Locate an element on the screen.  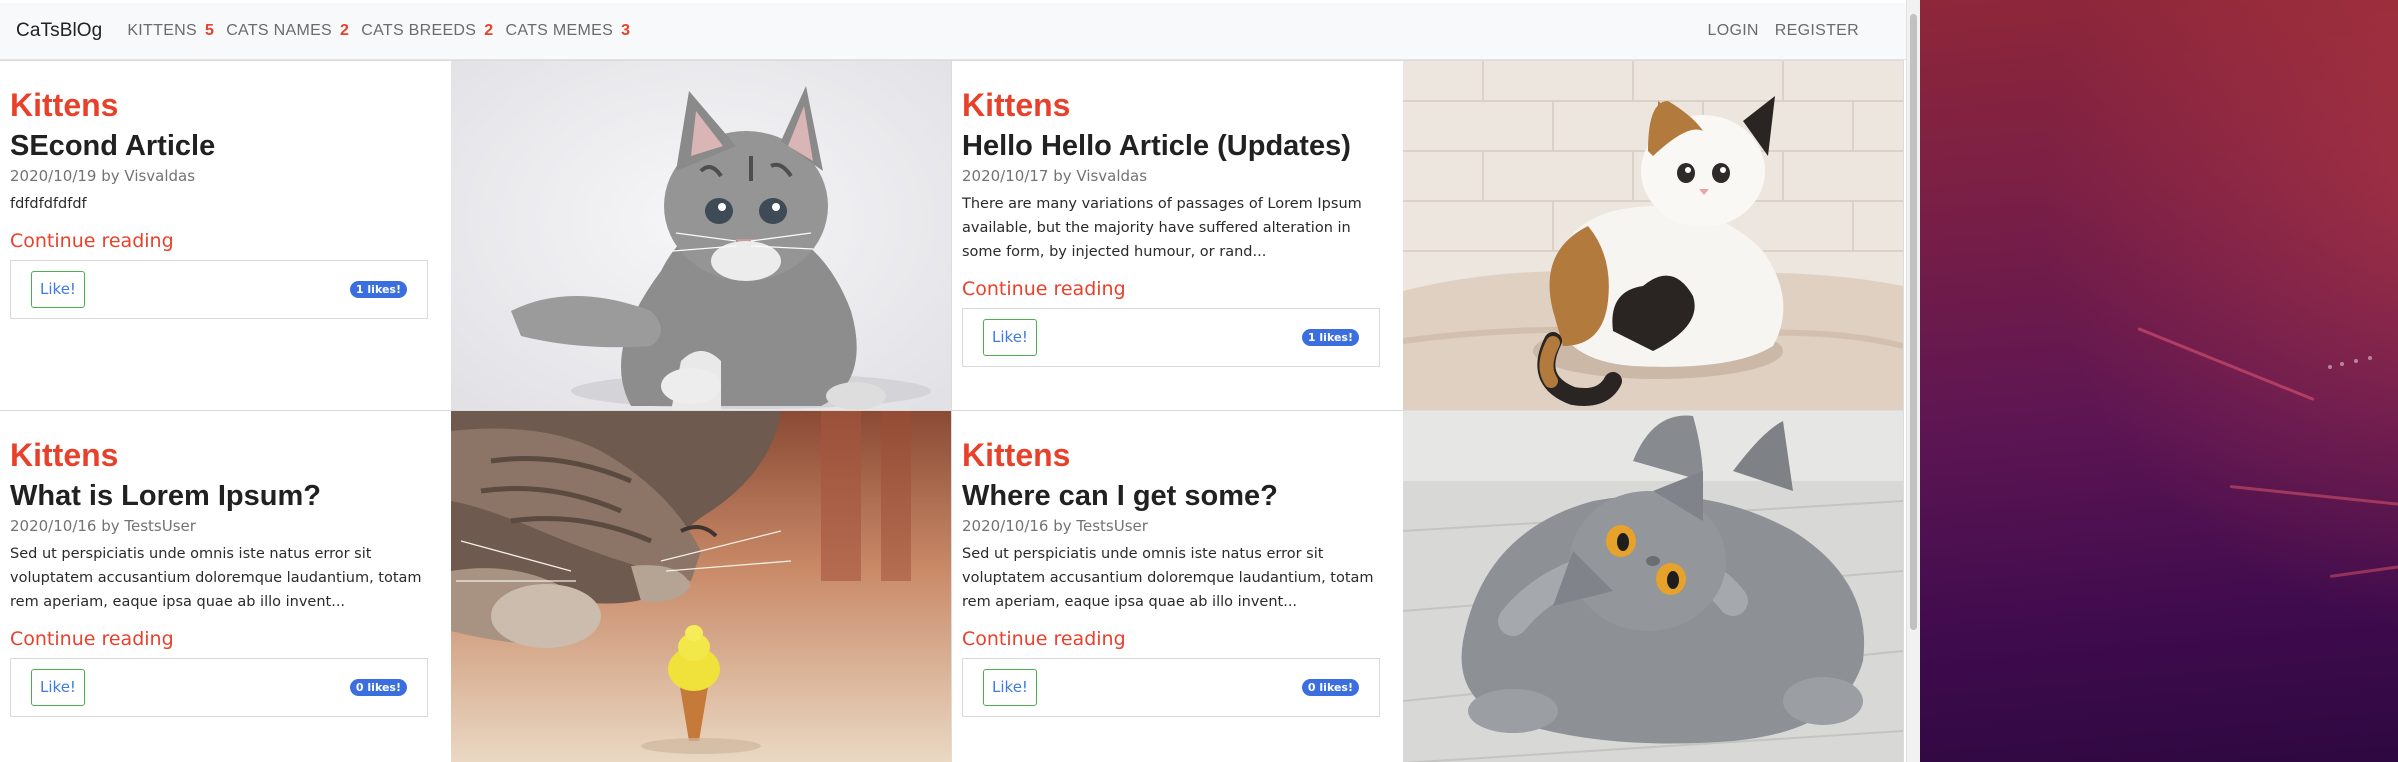
nav-link-label: KITTENS is located at coordinates (162, 30).